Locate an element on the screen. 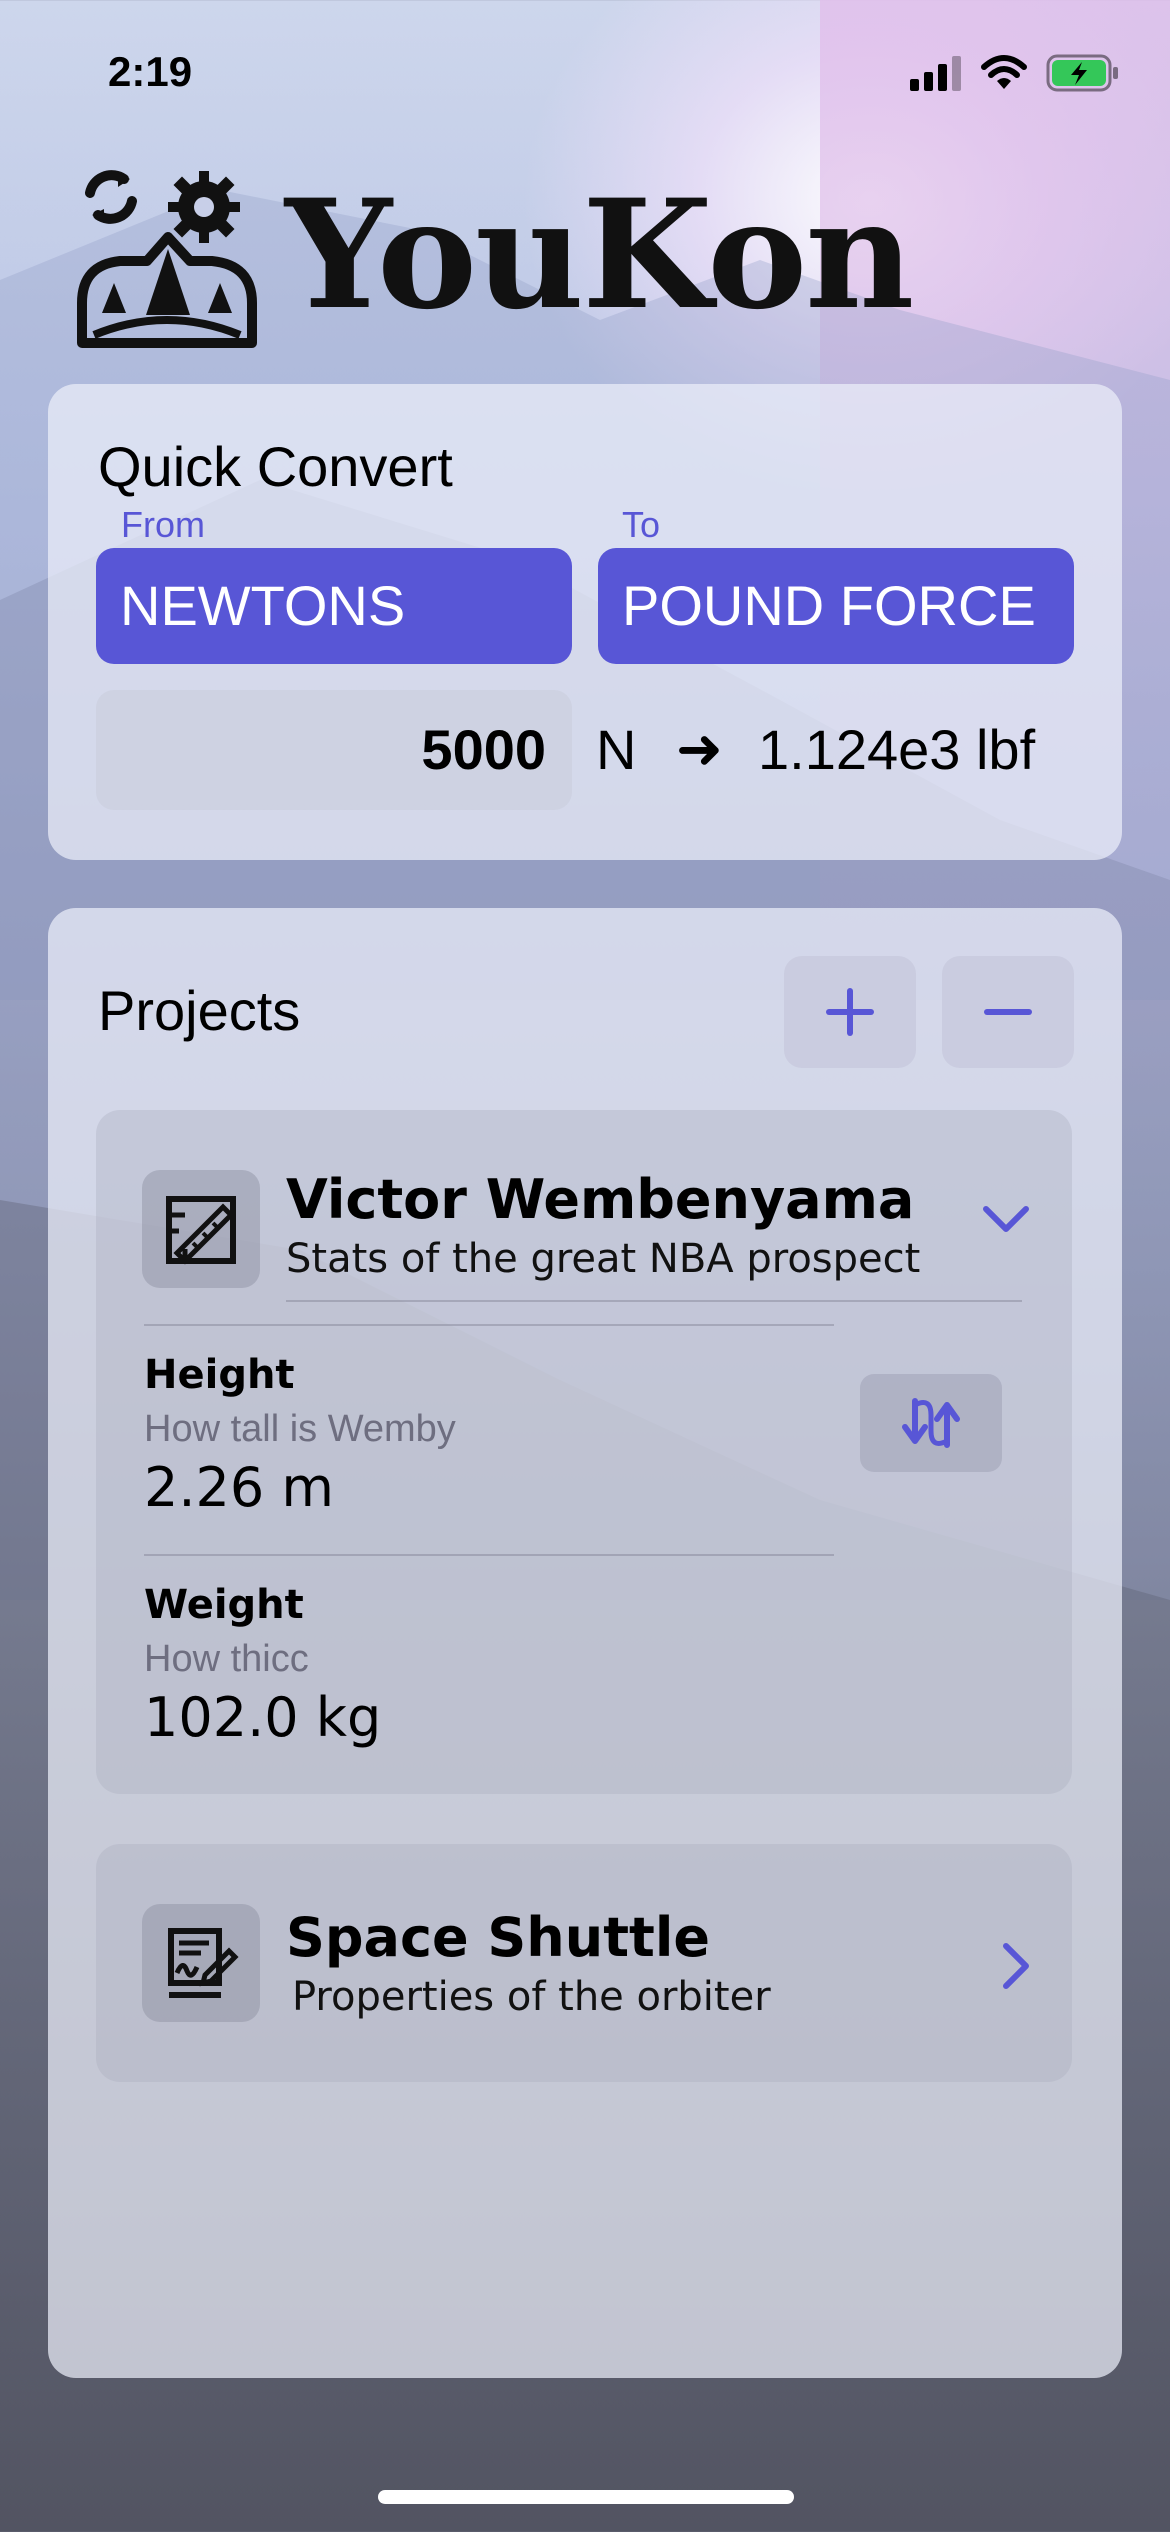 The width and height of the screenshot is (1170, 2532). conversion-result: 1.124e3 lbf is located at coordinates (897, 749).